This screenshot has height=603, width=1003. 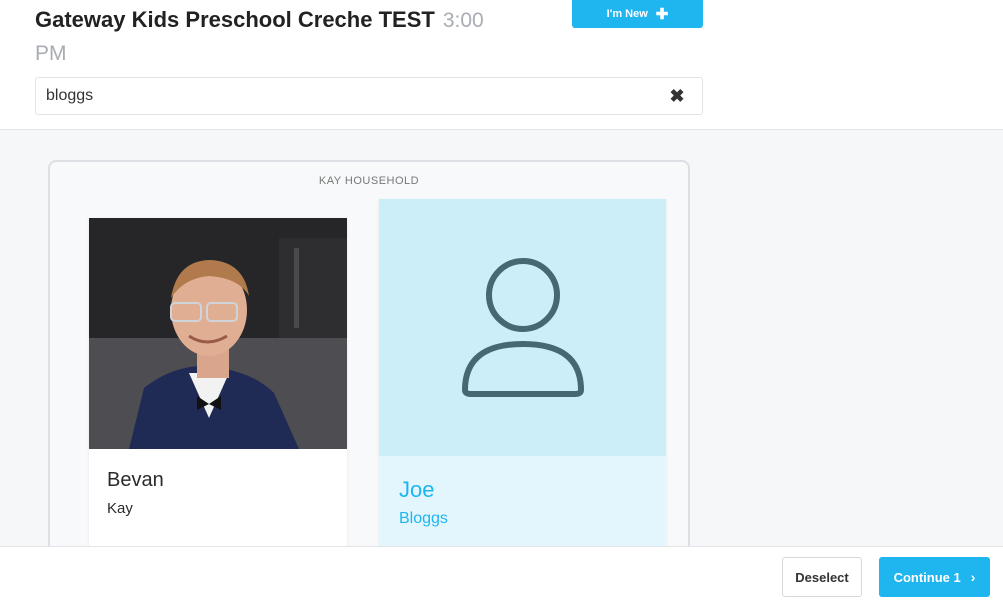 What do you see at coordinates (973, 577) in the screenshot?
I see `chevron-right-icon: ›` at bounding box center [973, 577].